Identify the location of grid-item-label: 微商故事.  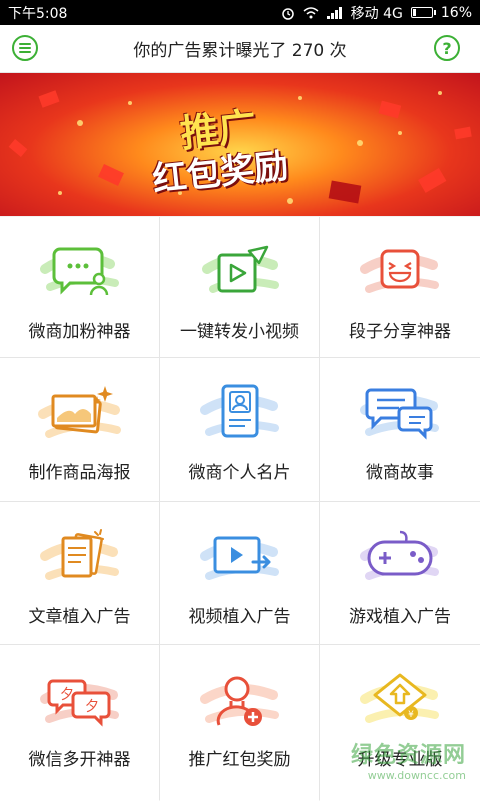
(400, 473).